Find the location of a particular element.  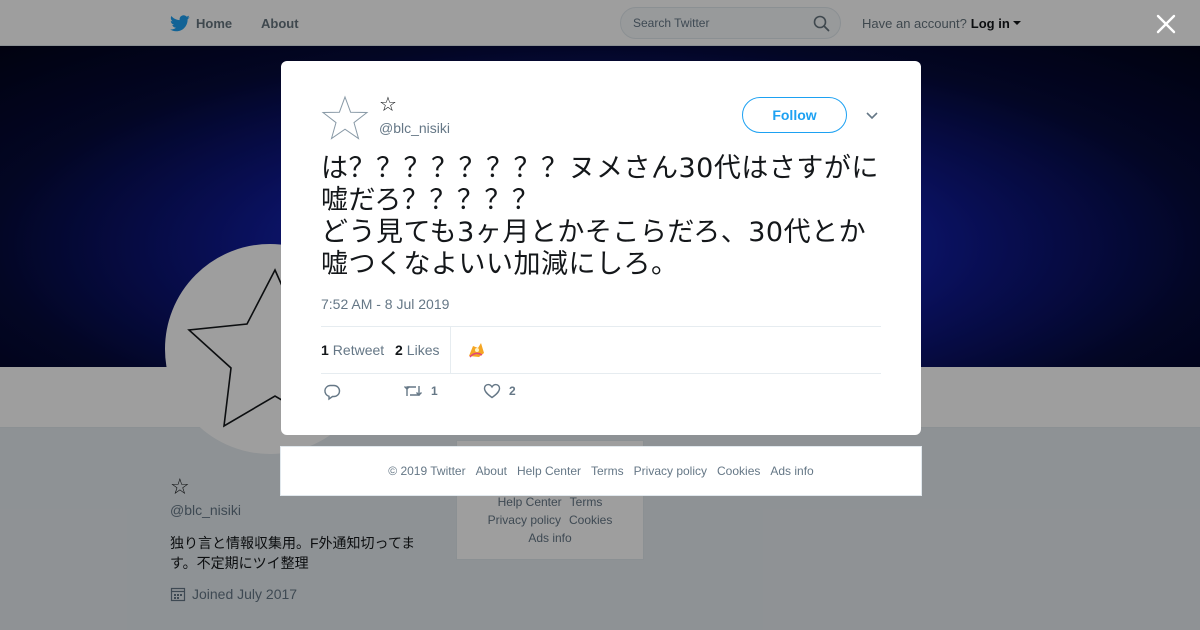

stats-divider is located at coordinates (450, 350).